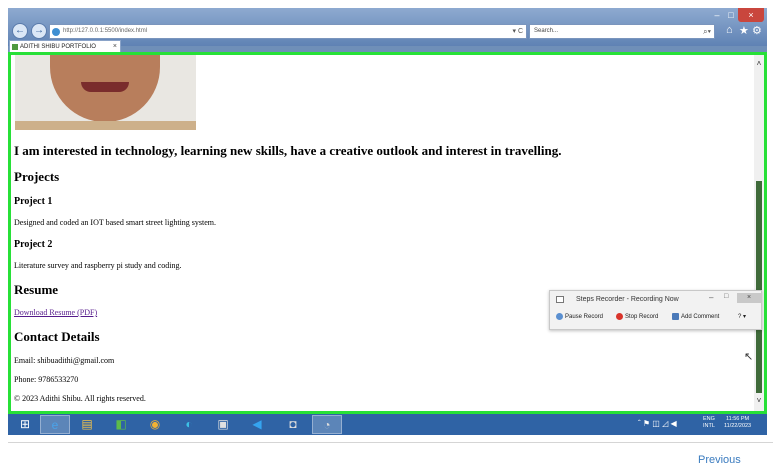 The height and width of the screenshot is (468, 781). What do you see at coordinates (675, 316) in the screenshot?
I see `comment-icon` at bounding box center [675, 316].